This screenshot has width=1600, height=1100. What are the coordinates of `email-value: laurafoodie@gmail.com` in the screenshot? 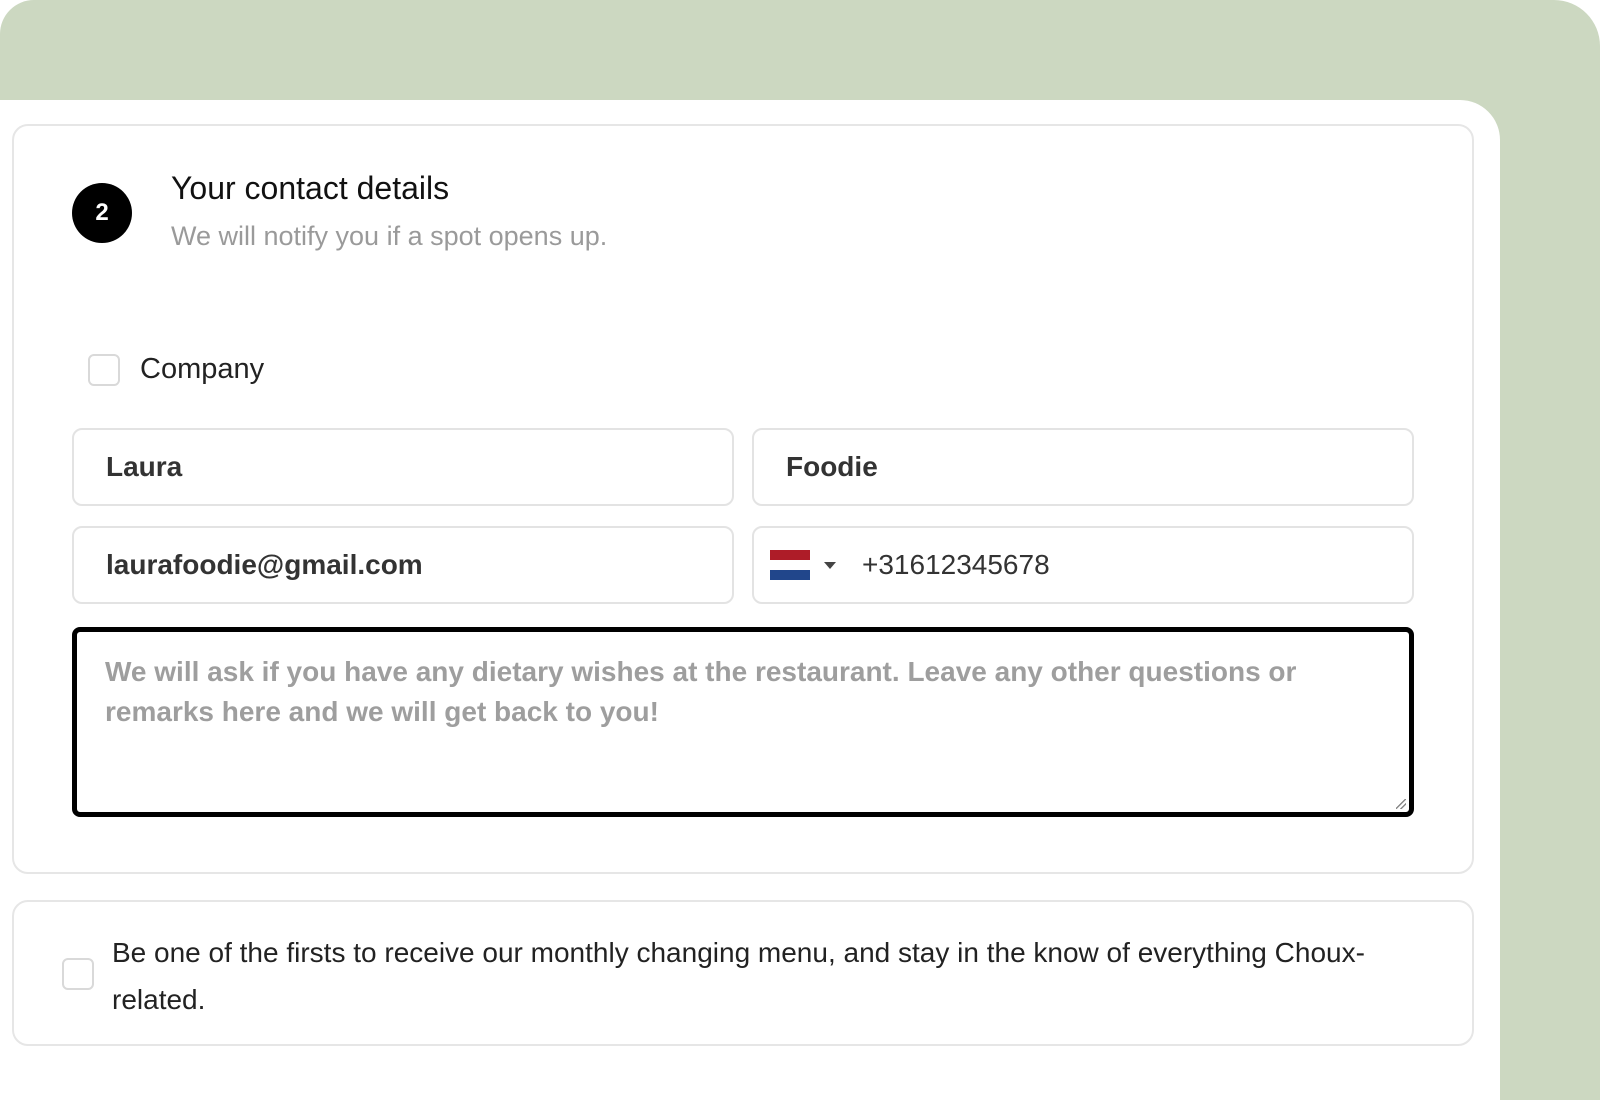 It's located at (264, 564).